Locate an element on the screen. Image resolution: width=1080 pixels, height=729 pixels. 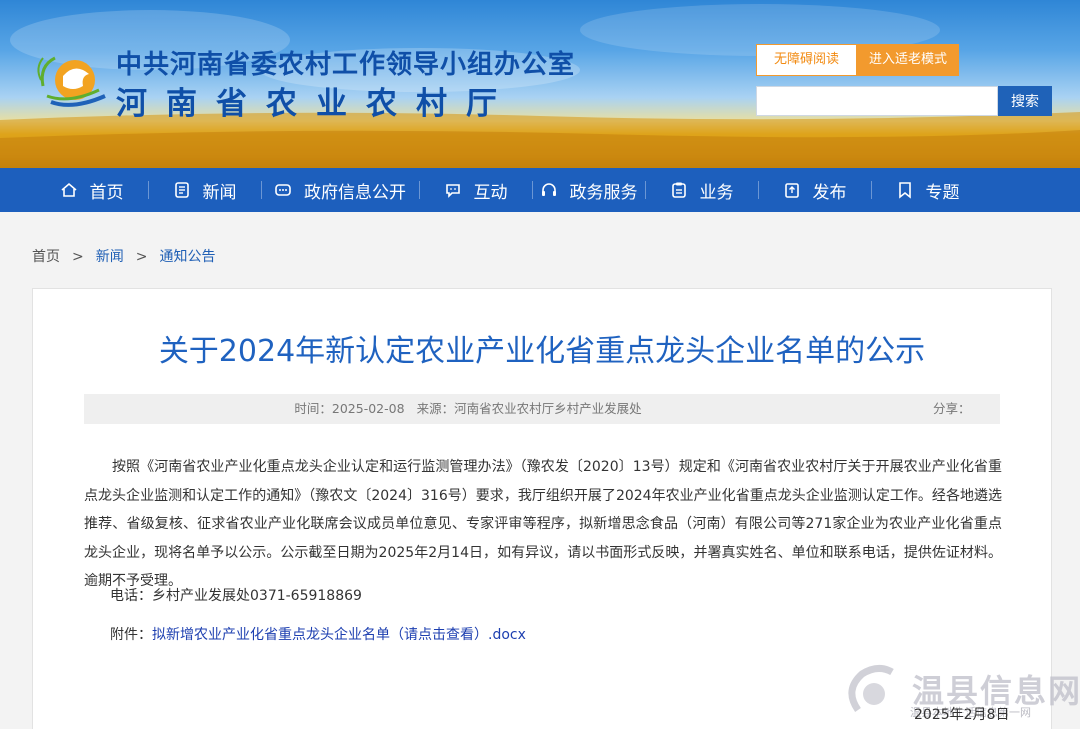
article-meta-bar: 时间：2025-02-08 来源：河南省农业农村厅乡村产业发展处 分享： is located at coordinates (542, 409).